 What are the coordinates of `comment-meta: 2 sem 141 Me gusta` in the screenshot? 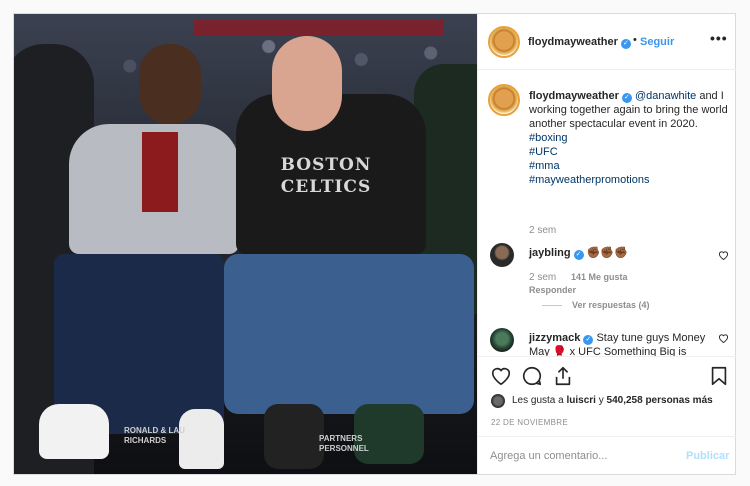 It's located at (578, 277).